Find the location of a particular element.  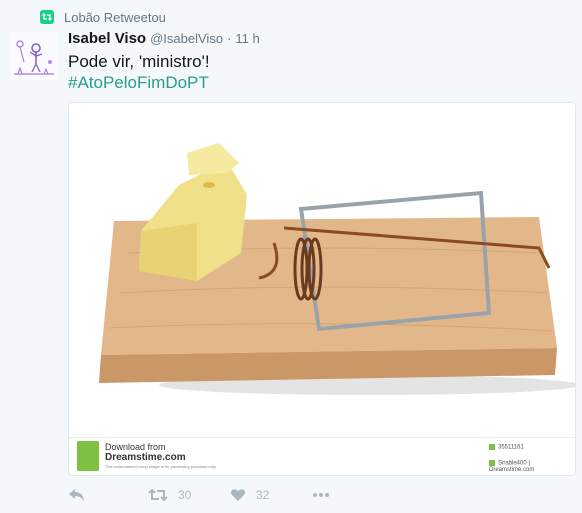

watermark-line2: Dreamstime.com is located at coordinates (145, 457).